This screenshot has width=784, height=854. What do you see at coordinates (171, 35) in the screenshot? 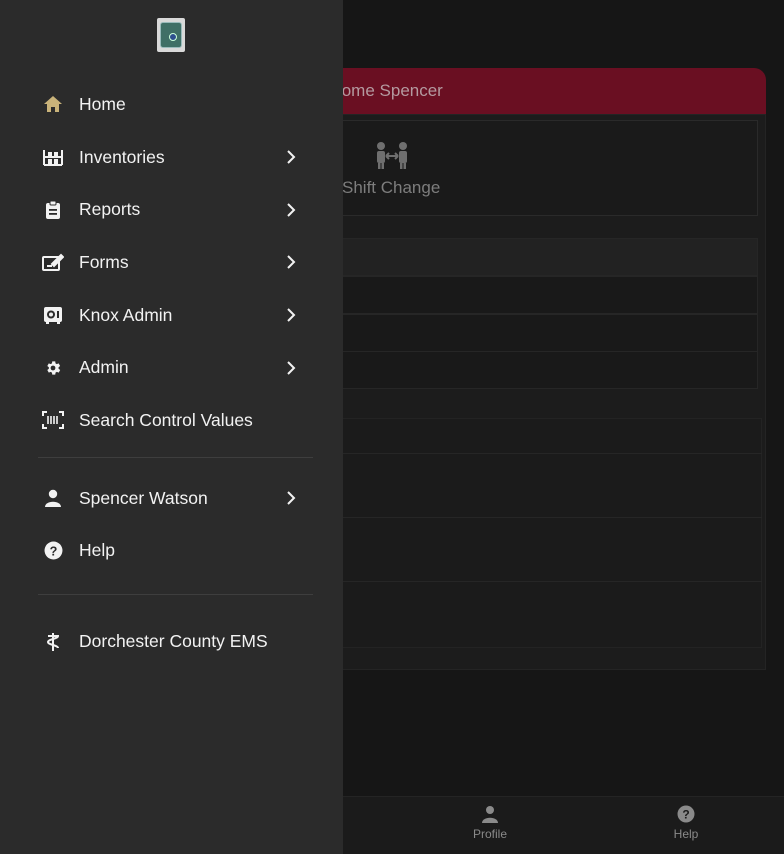
I see `agency-seal-icon` at bounding box center [171, 35].